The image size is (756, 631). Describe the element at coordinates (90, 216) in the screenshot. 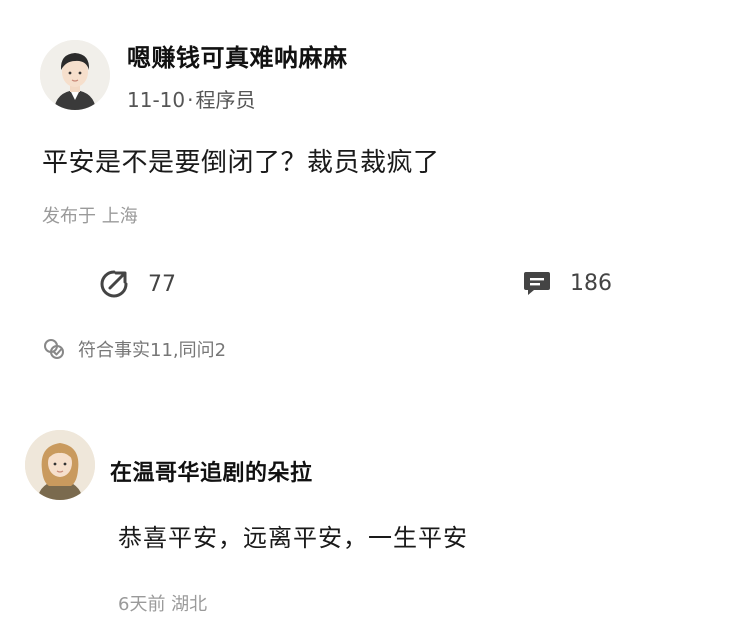

I see `post-location: 发布于 上海` at that location.